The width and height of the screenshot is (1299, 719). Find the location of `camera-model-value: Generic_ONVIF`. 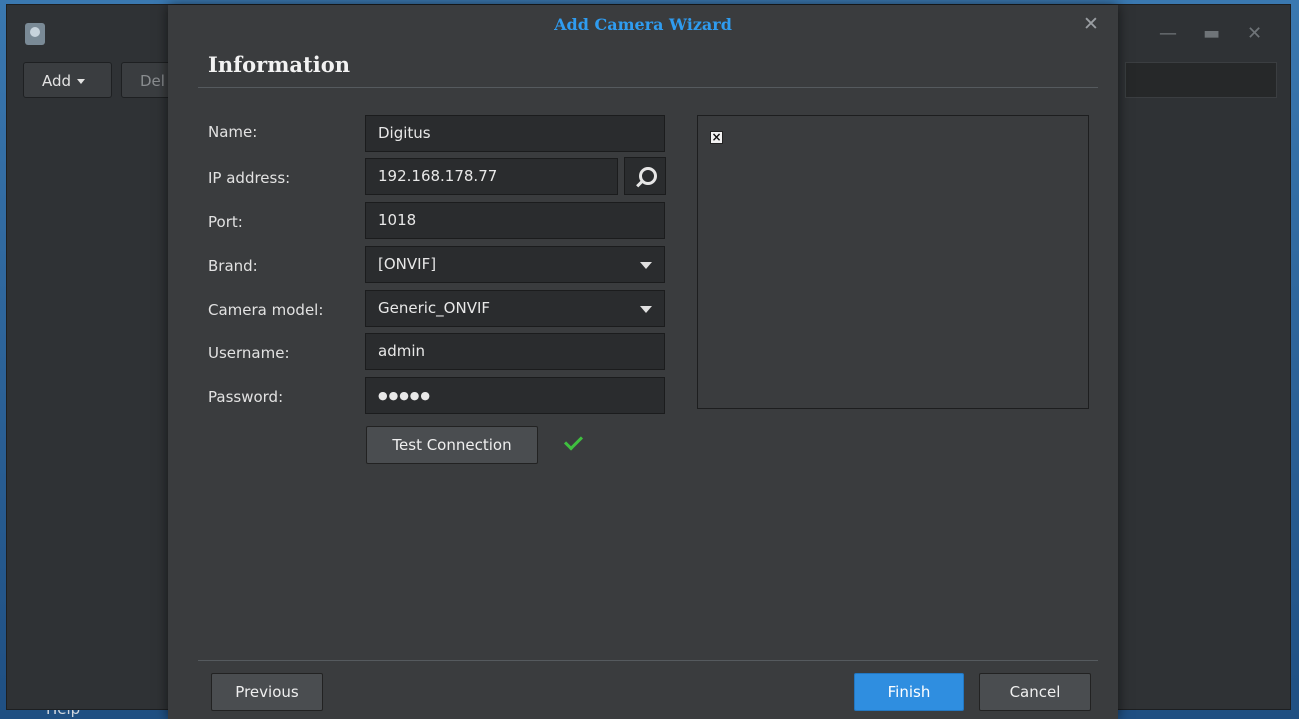

camera-model-value: Generic_ONVIF is located at coordinates (434, 308).